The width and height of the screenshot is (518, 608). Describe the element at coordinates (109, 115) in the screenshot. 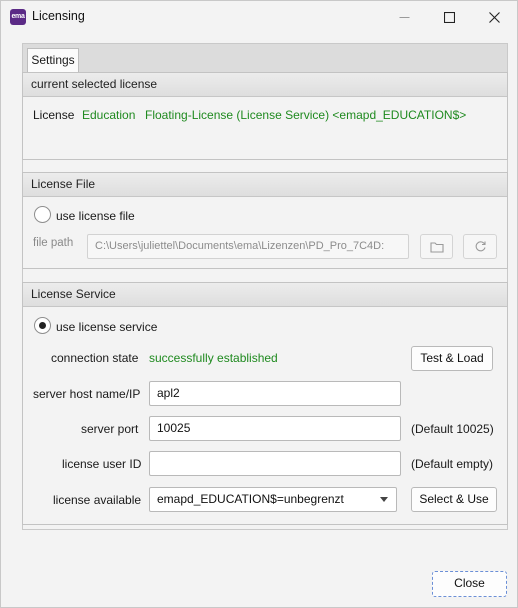

I see `license-edition: Education` at that location.